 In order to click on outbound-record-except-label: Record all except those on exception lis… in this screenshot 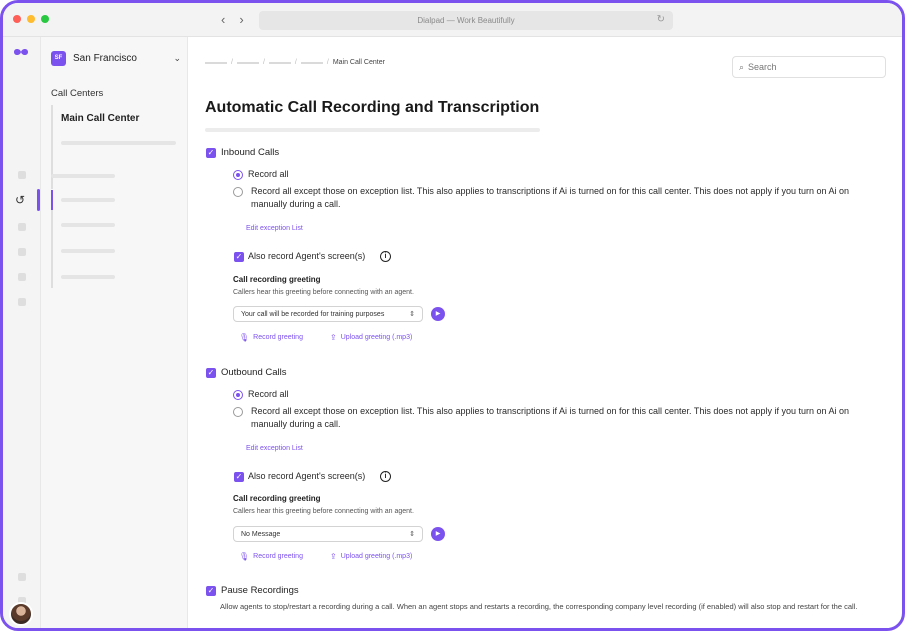, I will do `click(550, 417)`.